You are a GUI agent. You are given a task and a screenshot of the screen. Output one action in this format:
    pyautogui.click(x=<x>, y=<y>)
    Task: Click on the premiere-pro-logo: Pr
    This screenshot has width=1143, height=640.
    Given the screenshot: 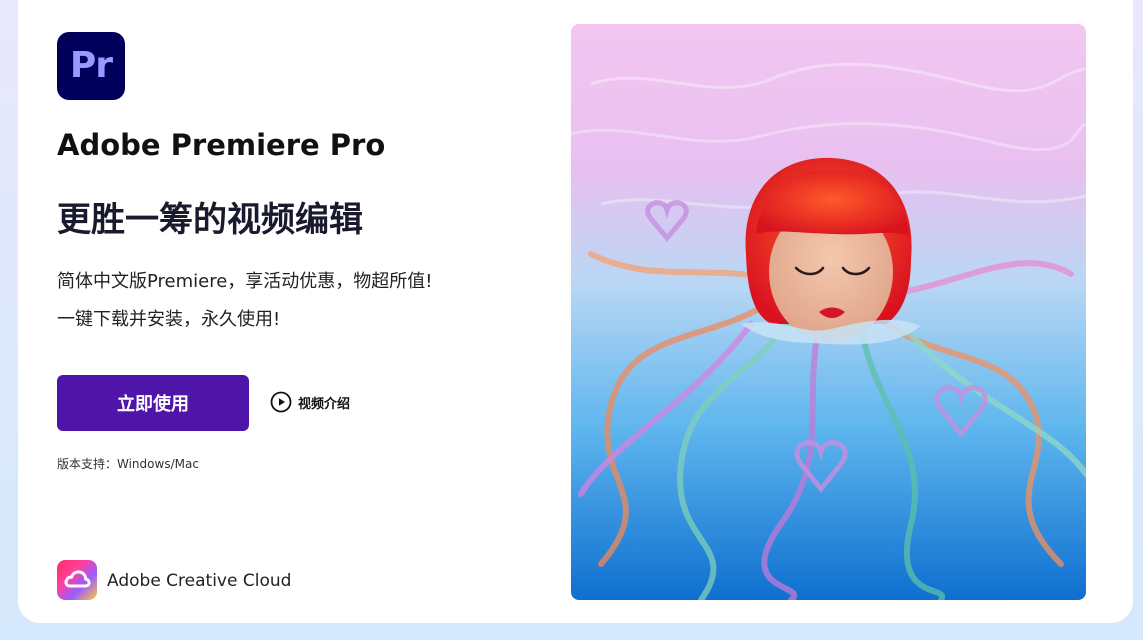 What is the action you would take?
    pyautogui.click(x=91, y=66)
    